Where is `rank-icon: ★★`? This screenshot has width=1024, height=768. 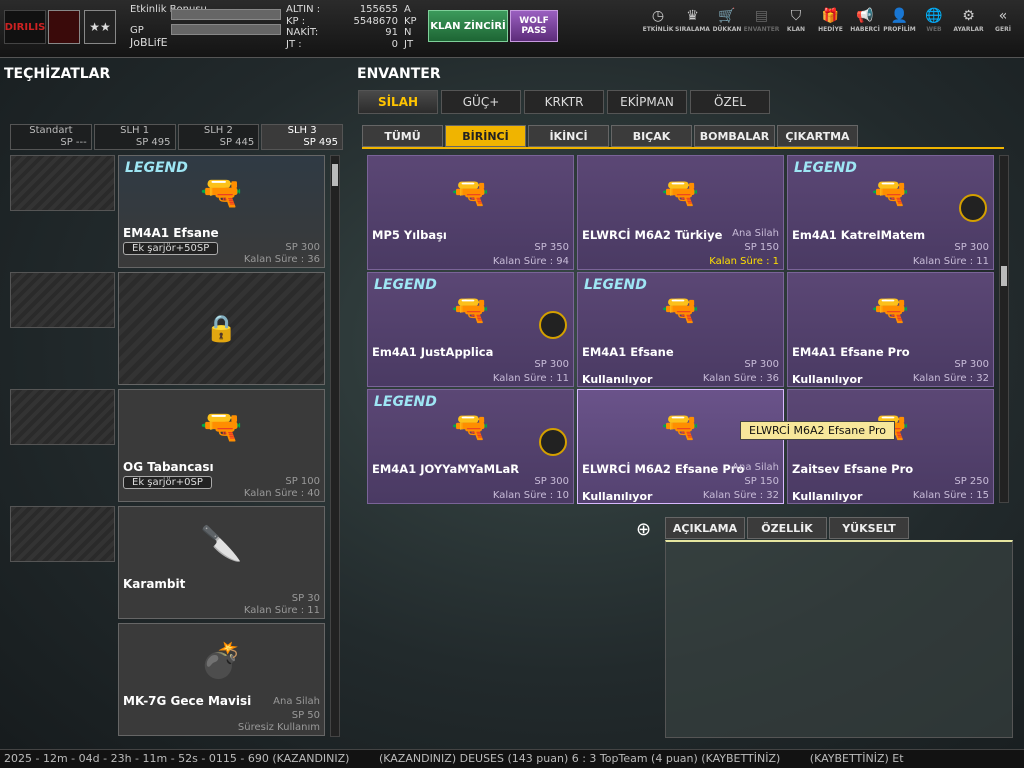 rank-icon: ★★ is located at coordinates (100, 27).